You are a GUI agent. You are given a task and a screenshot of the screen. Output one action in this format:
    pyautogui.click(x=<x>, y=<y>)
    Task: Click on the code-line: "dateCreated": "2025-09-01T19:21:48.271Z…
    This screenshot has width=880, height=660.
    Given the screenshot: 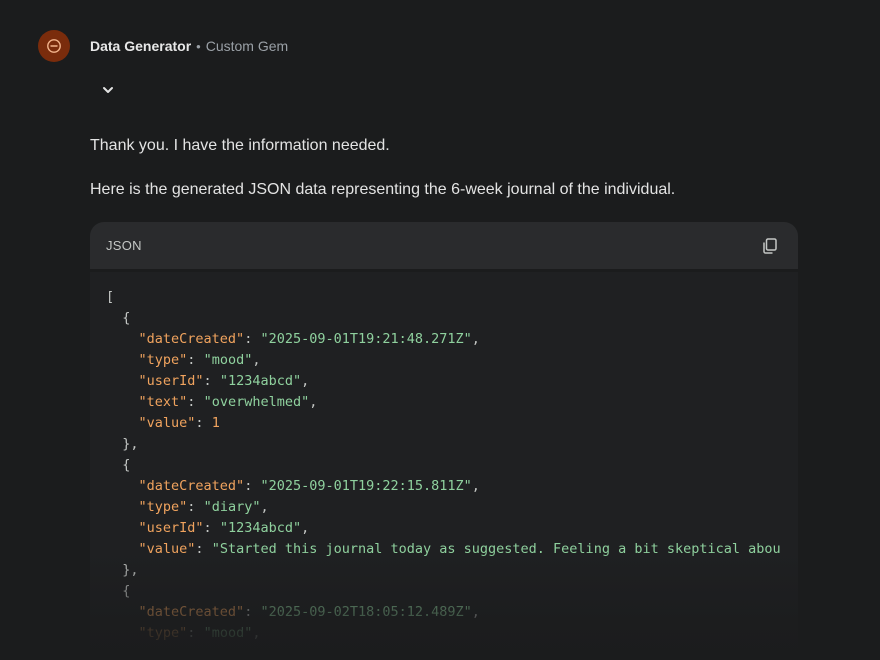 What is the action you would take?
    pyautogui.click(x=452, y=339)
    